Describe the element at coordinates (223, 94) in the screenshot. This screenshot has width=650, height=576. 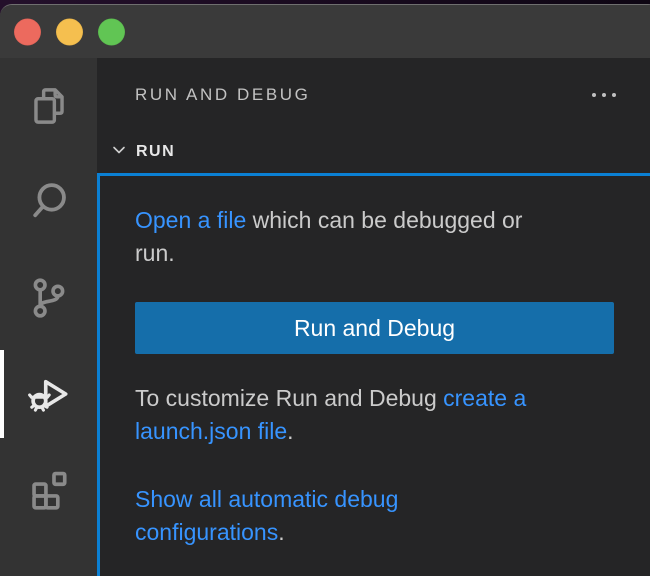
I see `panel-title: RUN AND DEBUG` at that location.